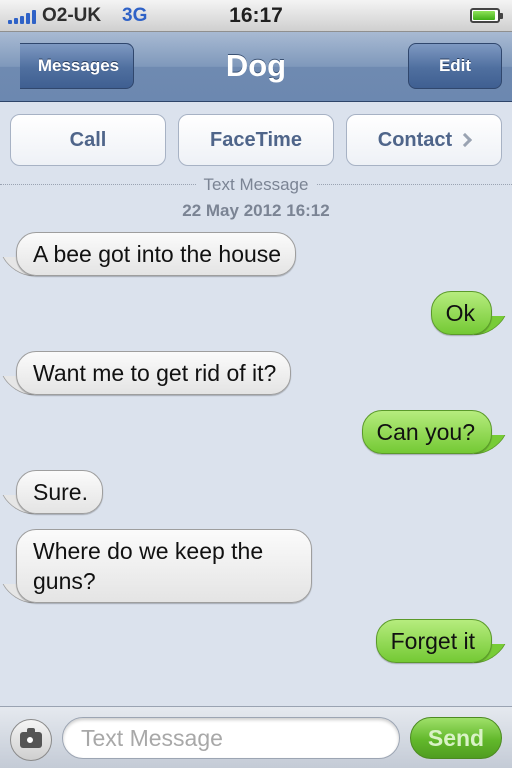 Image resolution: width=512 pixels, height=768 pixels. Describe the element at coordinates (59, 492) in the screenshot. I see `message-incoming: Sure.` at that location.